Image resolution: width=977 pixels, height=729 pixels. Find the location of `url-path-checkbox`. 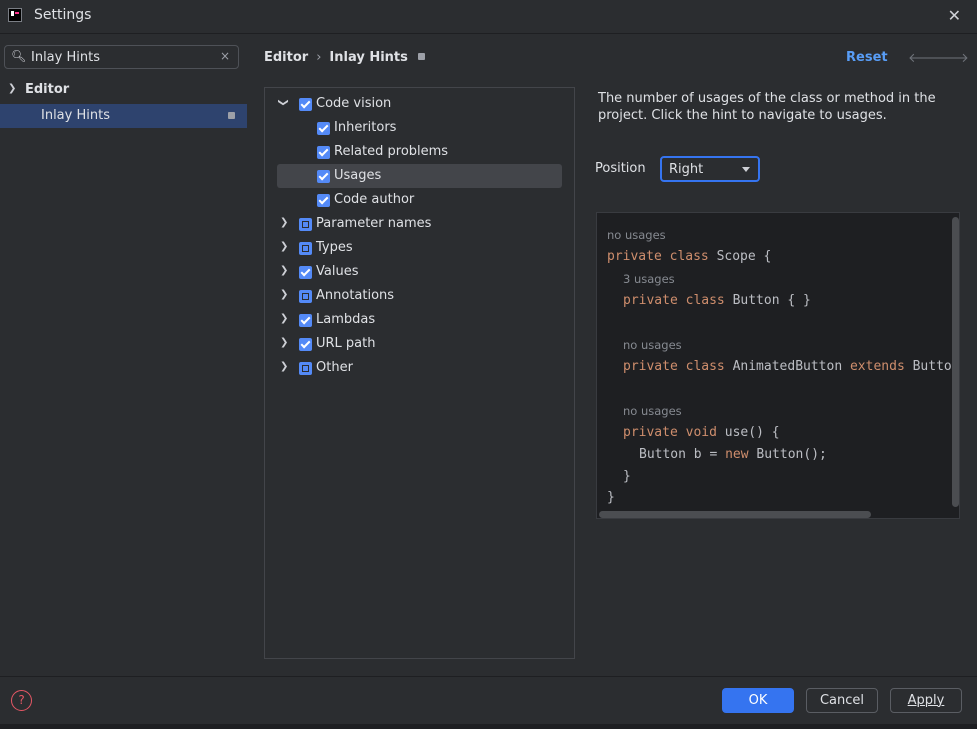

url-path-checkbox is located at coordinates (305, 344).